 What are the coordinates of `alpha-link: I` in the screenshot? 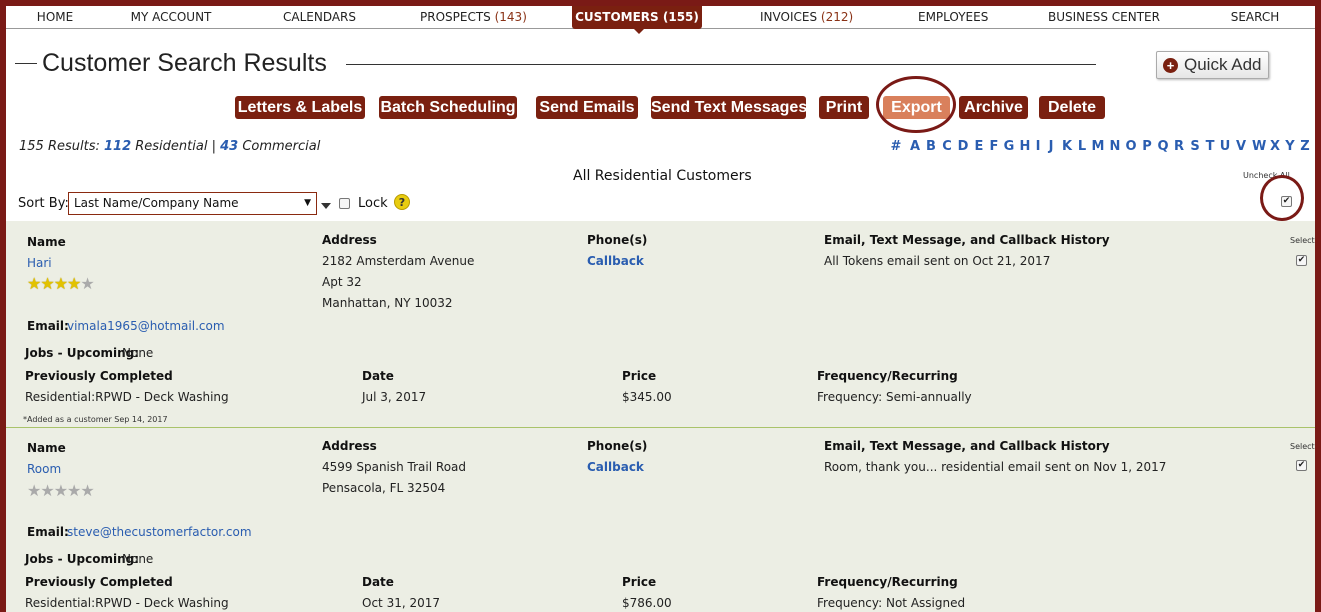 It's located at (1038, 146).